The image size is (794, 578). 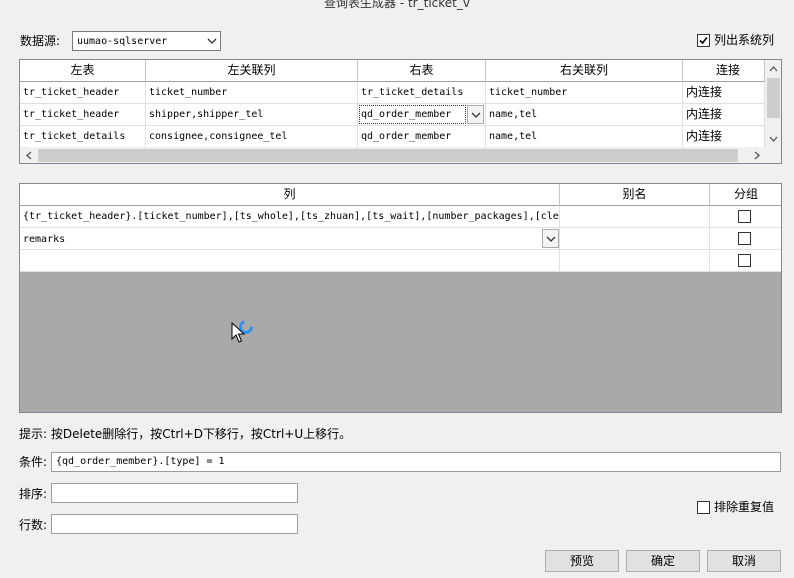 What do you see at coordinates (252, 137) in the screenshot?
I see `join-cell-left-cols: consignee,consignee_tel` at bounding box center [252, 137].